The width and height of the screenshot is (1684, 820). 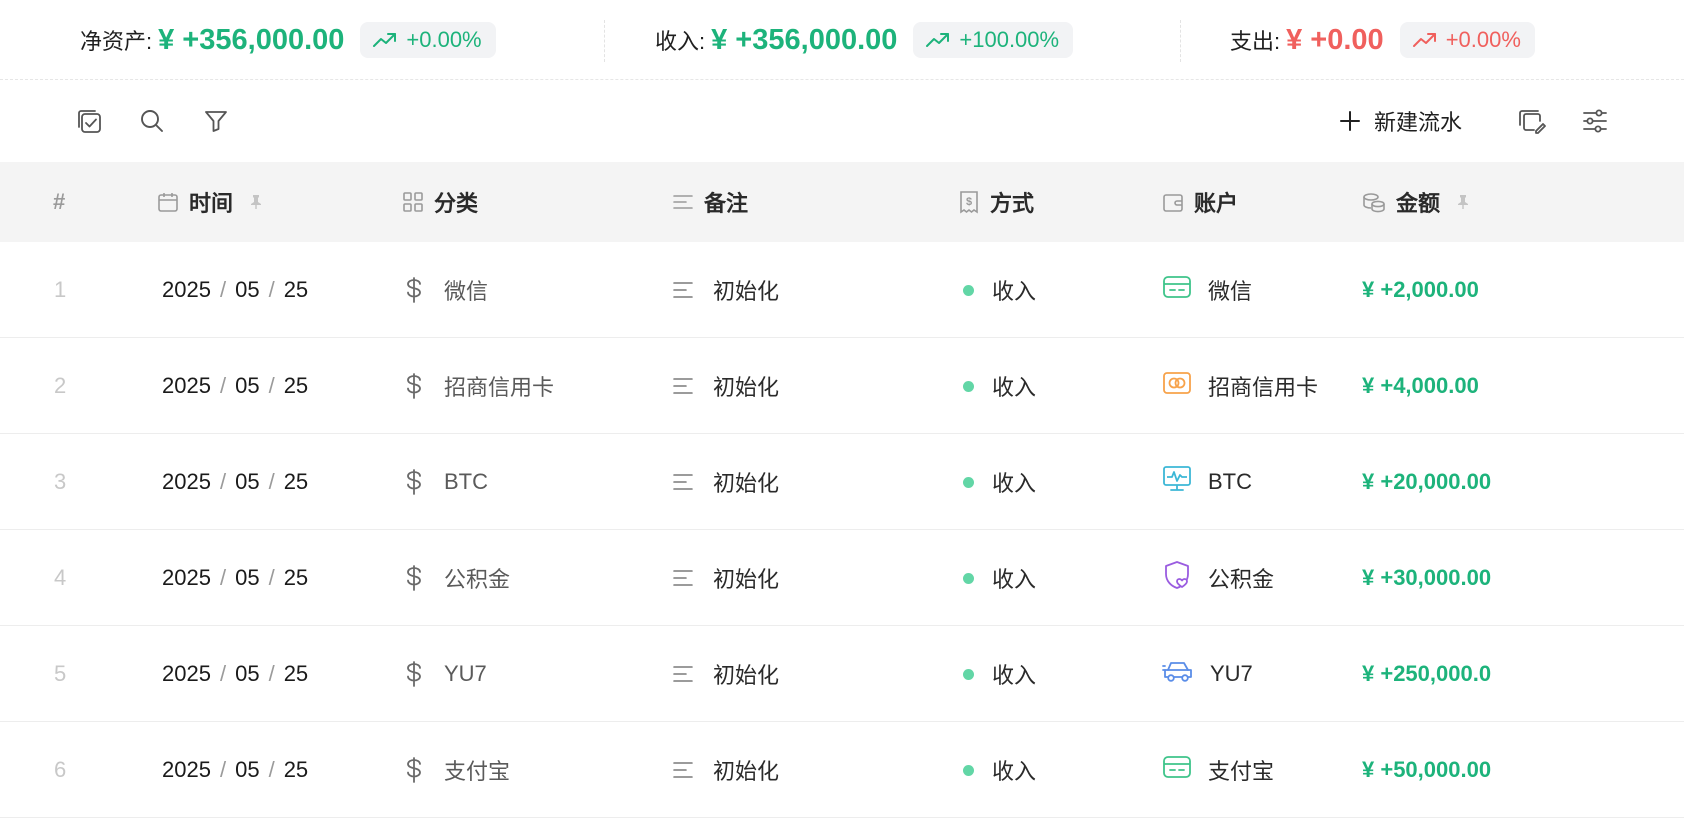 What do you see at coordinates (1240, 386) in the screenshot?
I see `account-cell: 招商信用卡` at bounding box center [1240, 386].